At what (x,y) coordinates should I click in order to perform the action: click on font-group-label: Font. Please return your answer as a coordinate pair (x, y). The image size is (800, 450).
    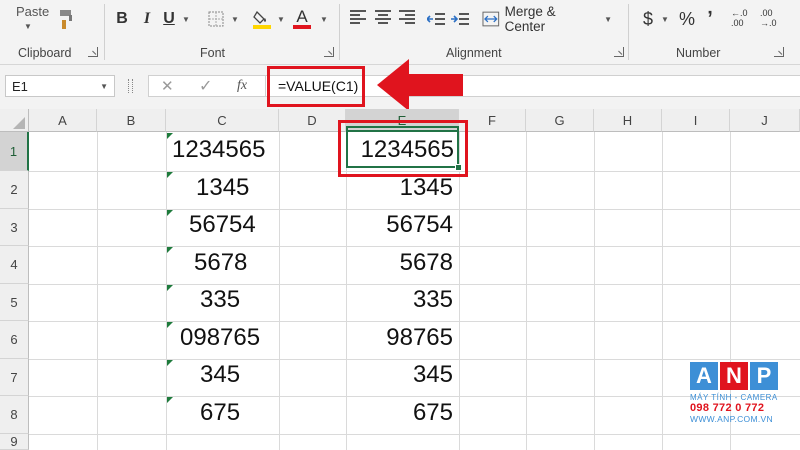
    Looking at the image, I should click on (213, 53).